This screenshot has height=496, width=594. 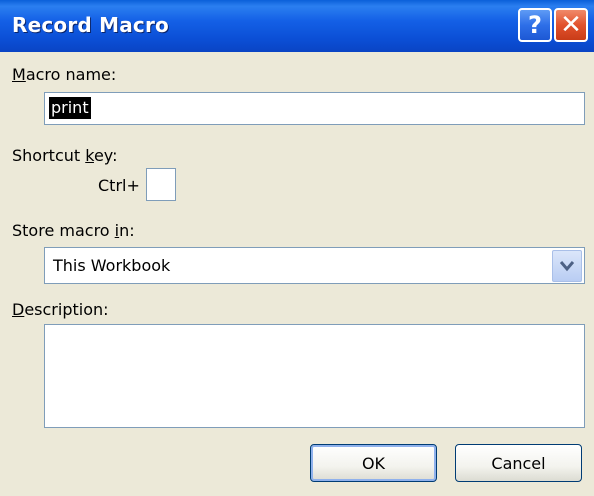 What do you see at coordinates (127, 230) in the screenshot?
I see `store-label-rest: n:` at bounding box center [127, 230].